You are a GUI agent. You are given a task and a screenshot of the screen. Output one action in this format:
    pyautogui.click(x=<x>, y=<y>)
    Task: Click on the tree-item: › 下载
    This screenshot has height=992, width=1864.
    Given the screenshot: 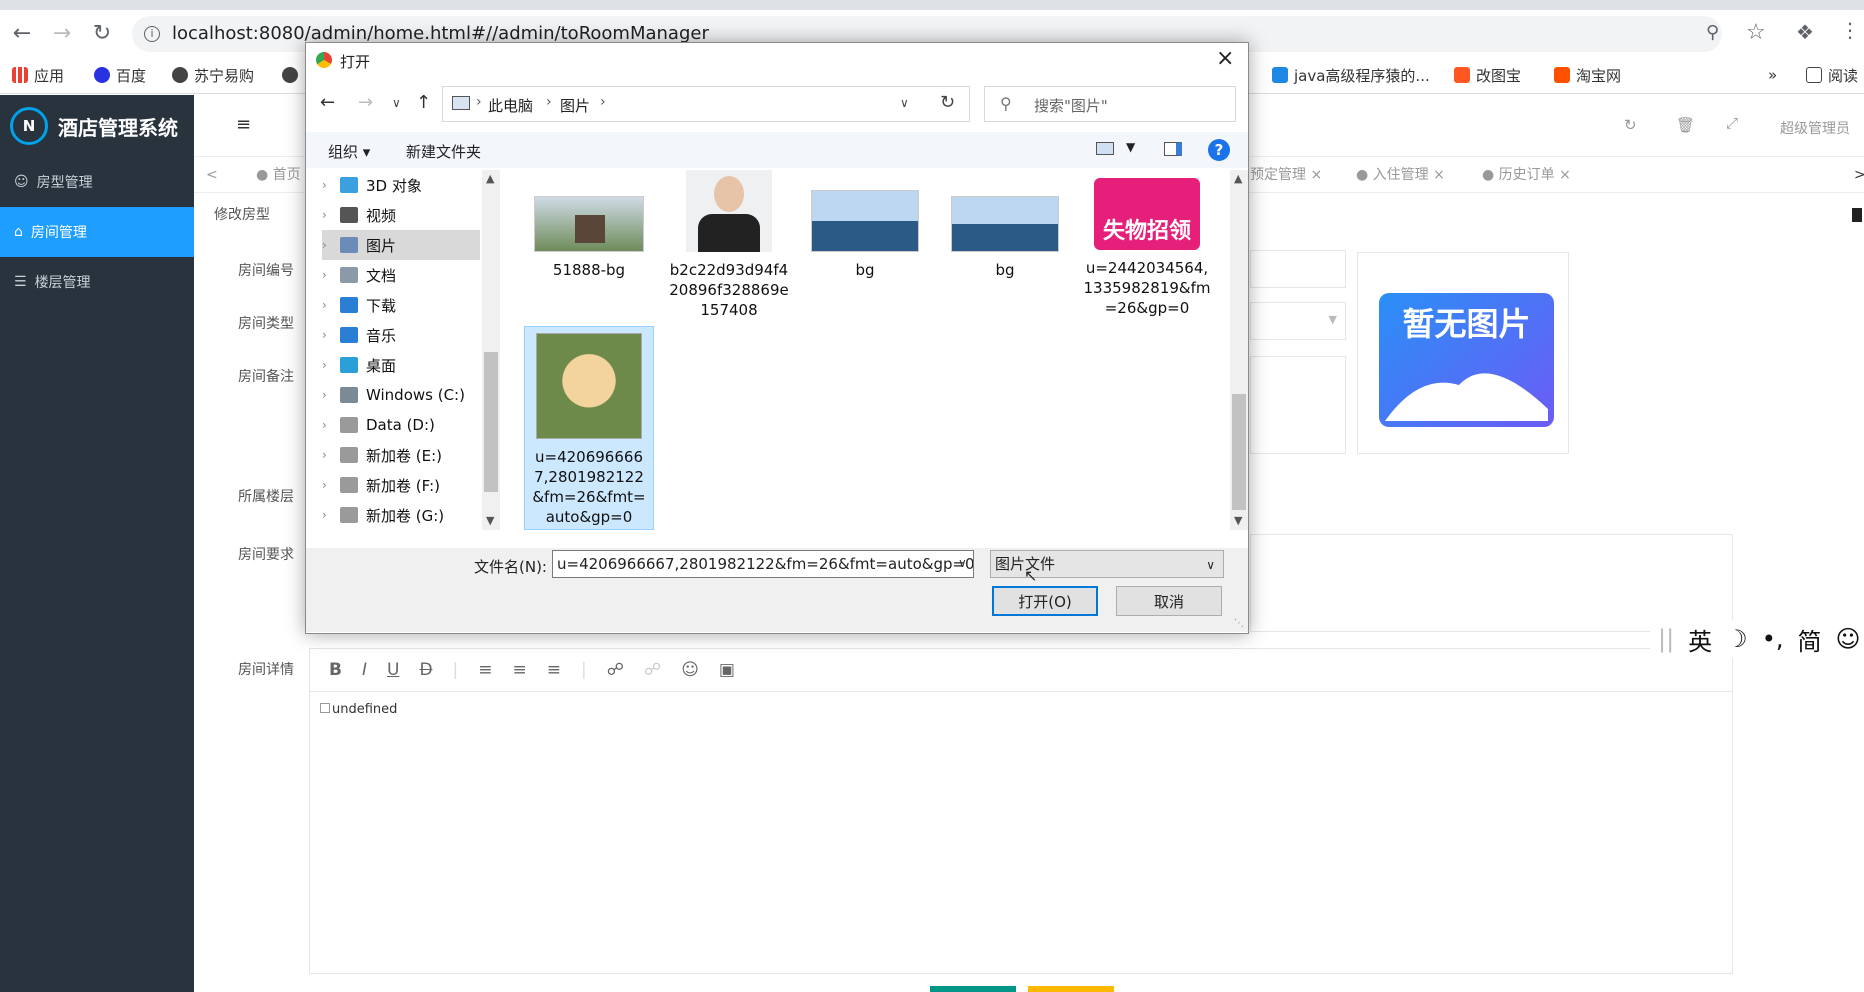 What is the action you would take?
    pyautogui.click(x=359, y=305)
    